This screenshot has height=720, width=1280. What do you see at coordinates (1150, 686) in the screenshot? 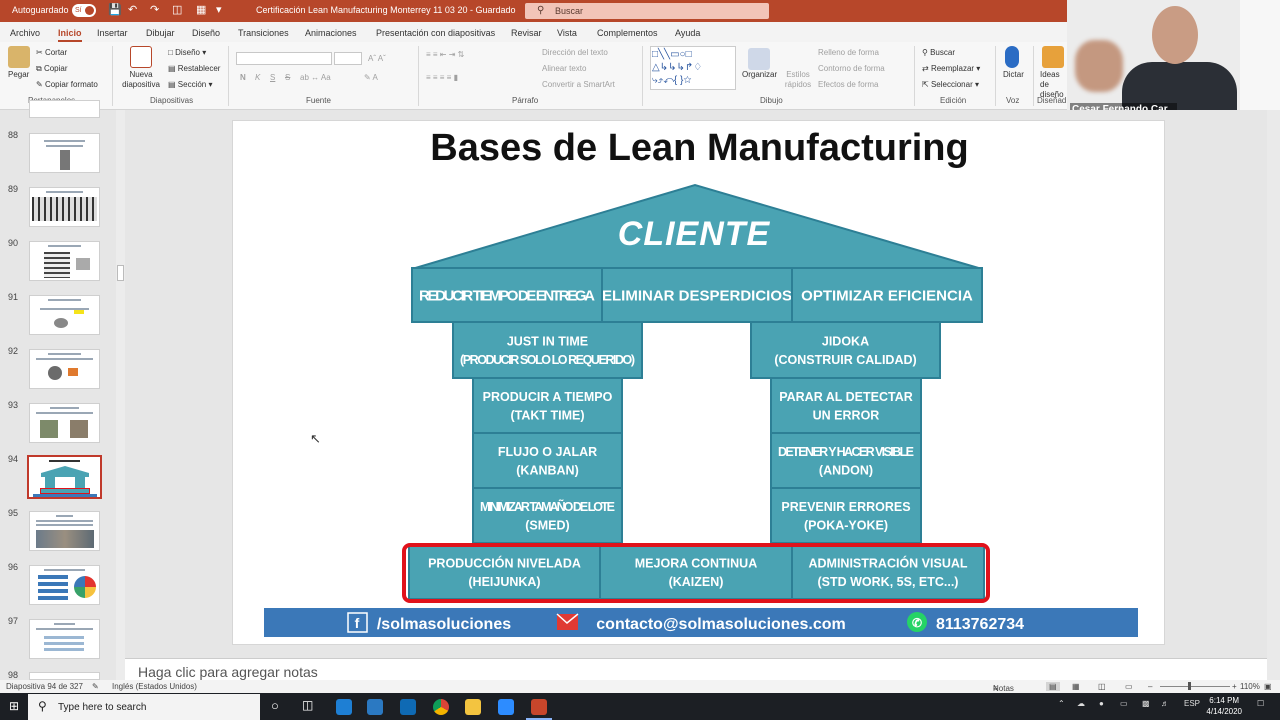
I see `zoom-out-button: –` at bounding box center [1150, 686].